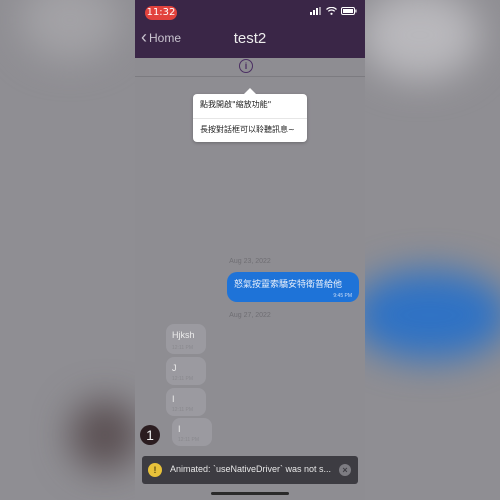 Image resolution: width=500 pixels, height=500 pixels. What do you see at coordinates (246, 66) in the screenshot?
I see `info-icon: i` at bounding box center [246, 66].